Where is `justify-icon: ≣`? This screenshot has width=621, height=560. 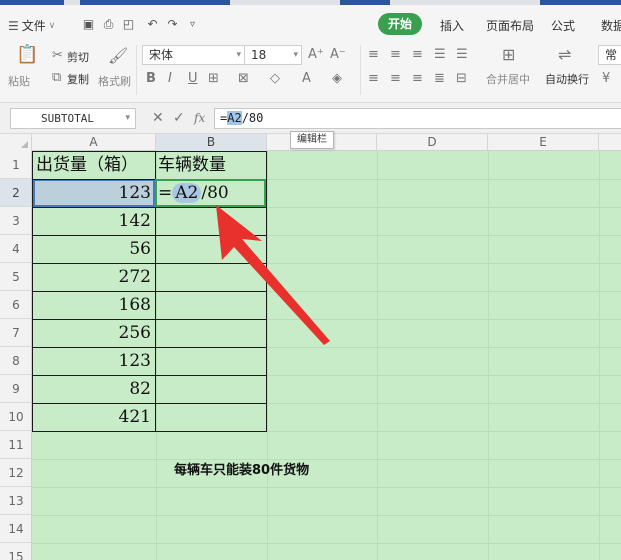
justify-icon: ≣ is located at coordinates (439, 79).